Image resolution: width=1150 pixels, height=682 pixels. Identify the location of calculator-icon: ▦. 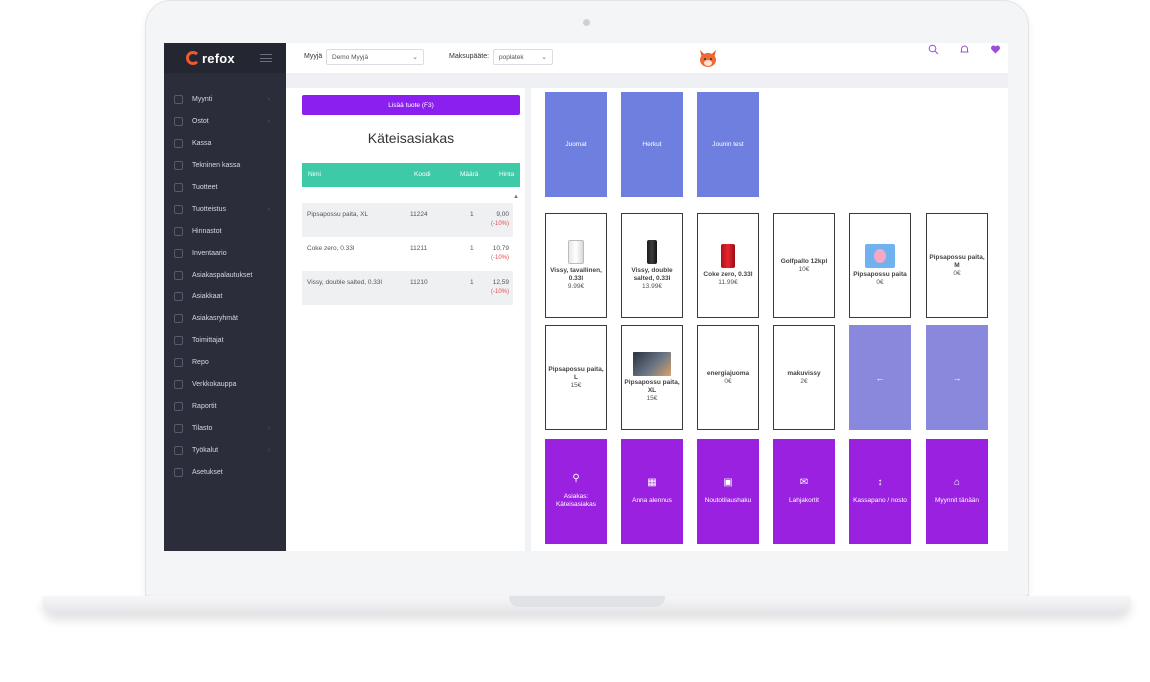
(652, 482).